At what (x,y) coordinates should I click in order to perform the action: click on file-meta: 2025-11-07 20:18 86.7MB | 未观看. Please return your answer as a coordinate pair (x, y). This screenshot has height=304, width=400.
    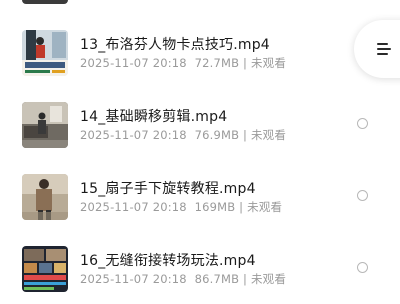
    Looking at the image, I should click on (183, 279).